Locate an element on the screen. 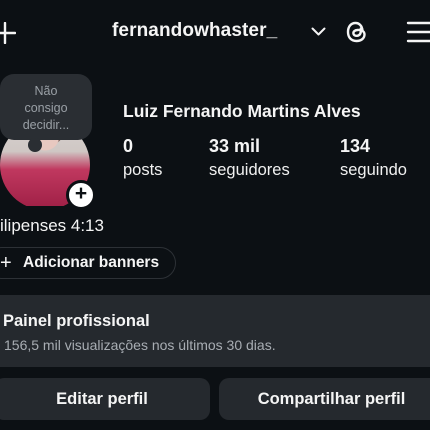 The image size is (430, 430). stat-value: 33 mil is located at coordinates (235, 146).